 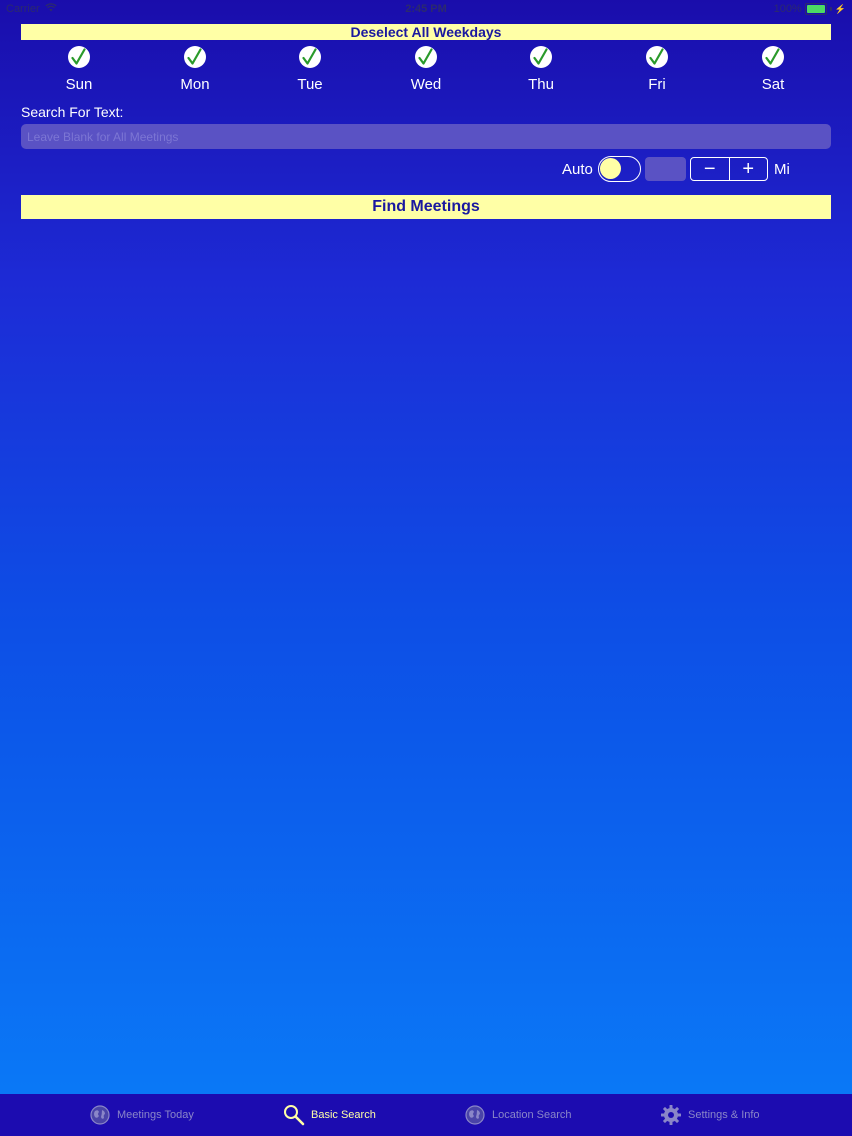 What do you see at coordinates (426, 136) in the screenshot?
I see `search-input` at bounding box center [426, 136].